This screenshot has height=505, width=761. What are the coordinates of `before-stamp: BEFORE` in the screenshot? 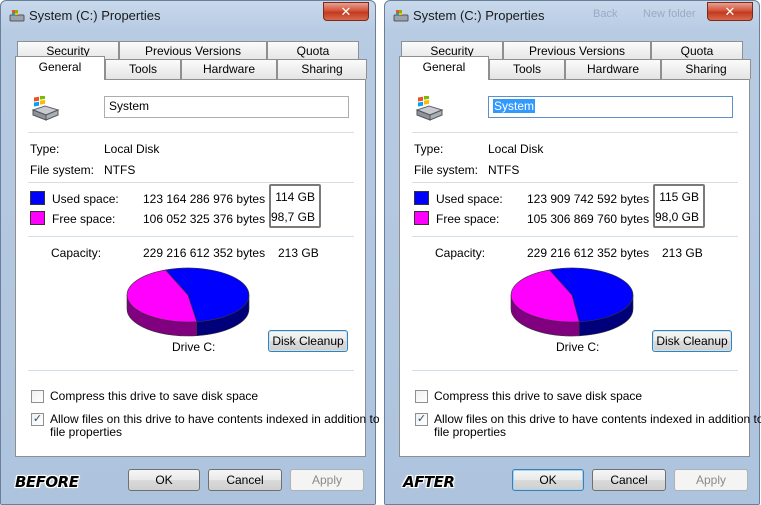 It's located at (47, 482).